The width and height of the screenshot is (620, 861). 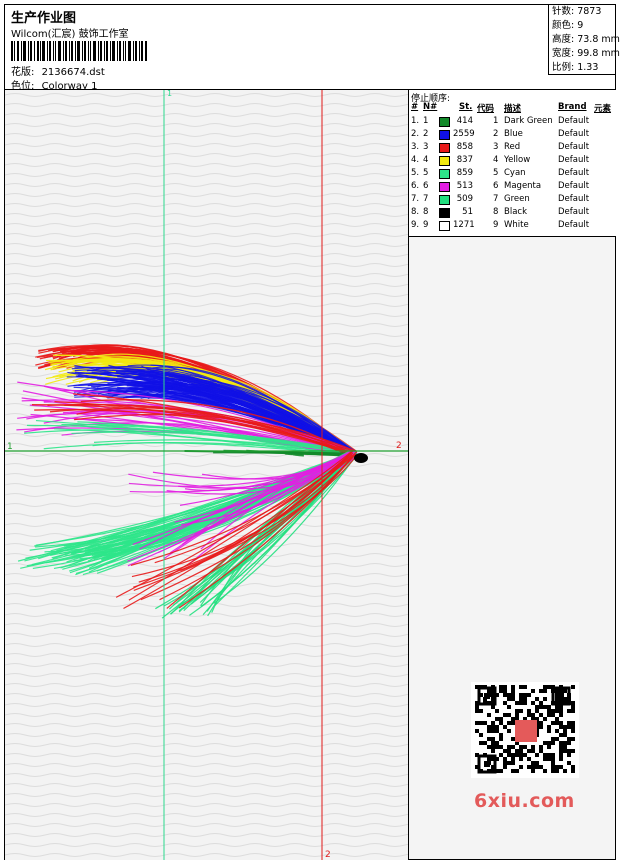 What do you see at coordinates (512, 186) in the screenshot?
I see `stop-table-row: 6. 6 6 Magenta Default 513` at bounding box center [512, 186].